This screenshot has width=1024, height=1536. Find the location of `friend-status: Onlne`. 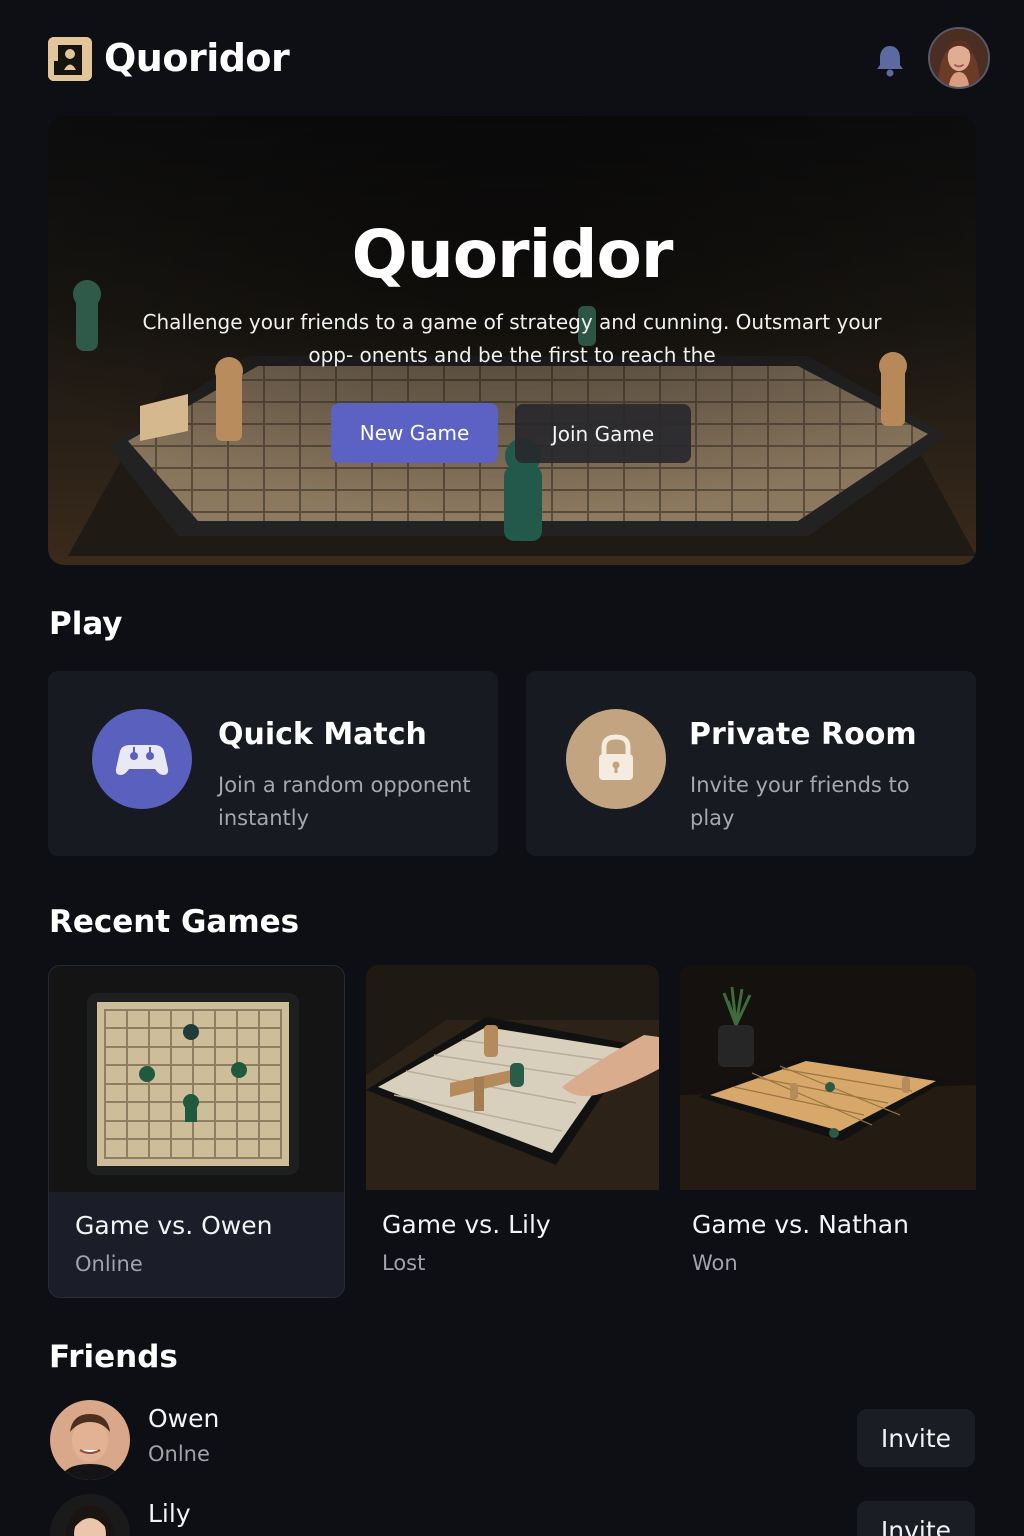

friend-status: Onlne is located at coordinates (179, 1454).